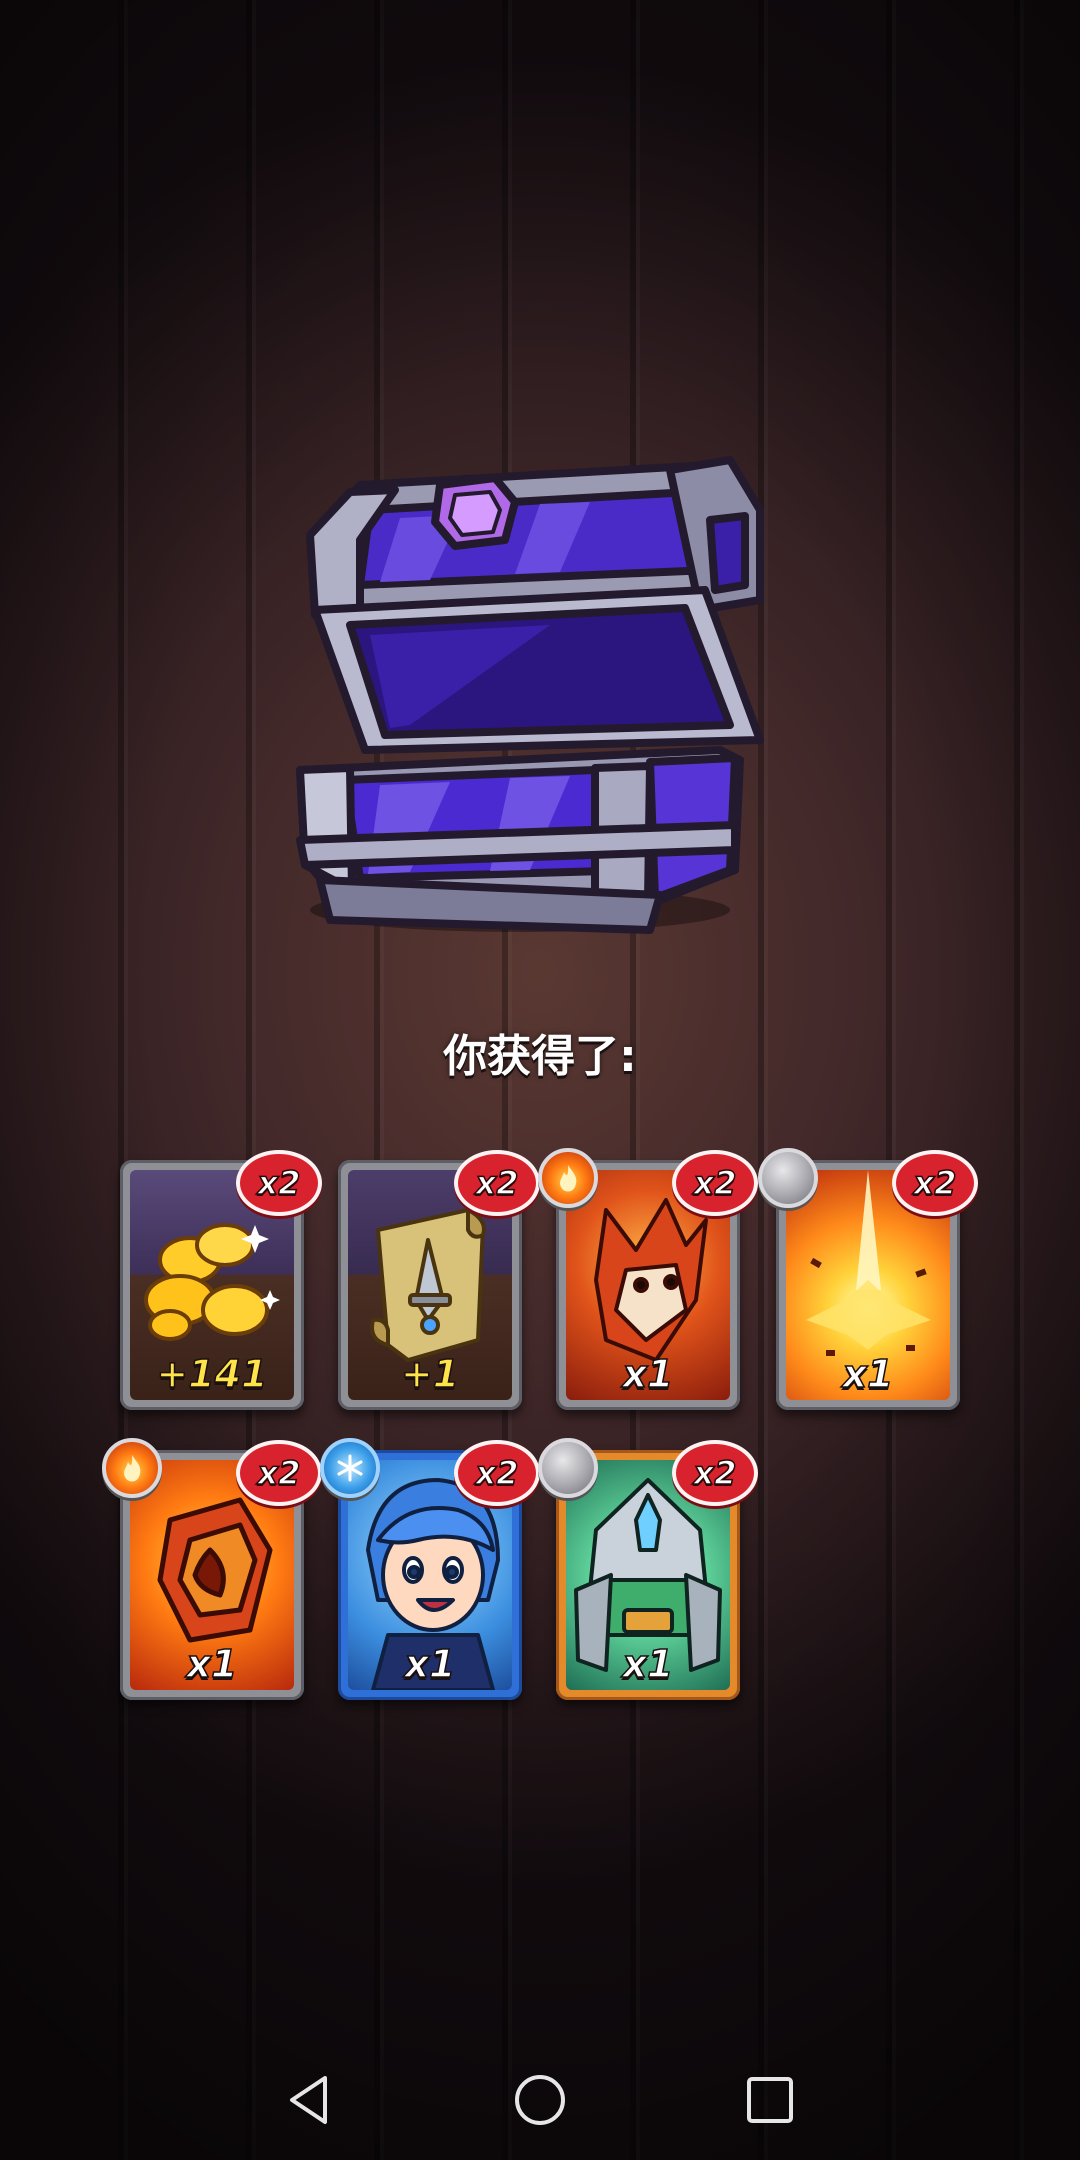 The image size is (1080, 2160). What do you see at coordinates (648, 1569) in the screenshot?
I see `knight-hero-card: x1 x2` at bounding box center [648, 1569].